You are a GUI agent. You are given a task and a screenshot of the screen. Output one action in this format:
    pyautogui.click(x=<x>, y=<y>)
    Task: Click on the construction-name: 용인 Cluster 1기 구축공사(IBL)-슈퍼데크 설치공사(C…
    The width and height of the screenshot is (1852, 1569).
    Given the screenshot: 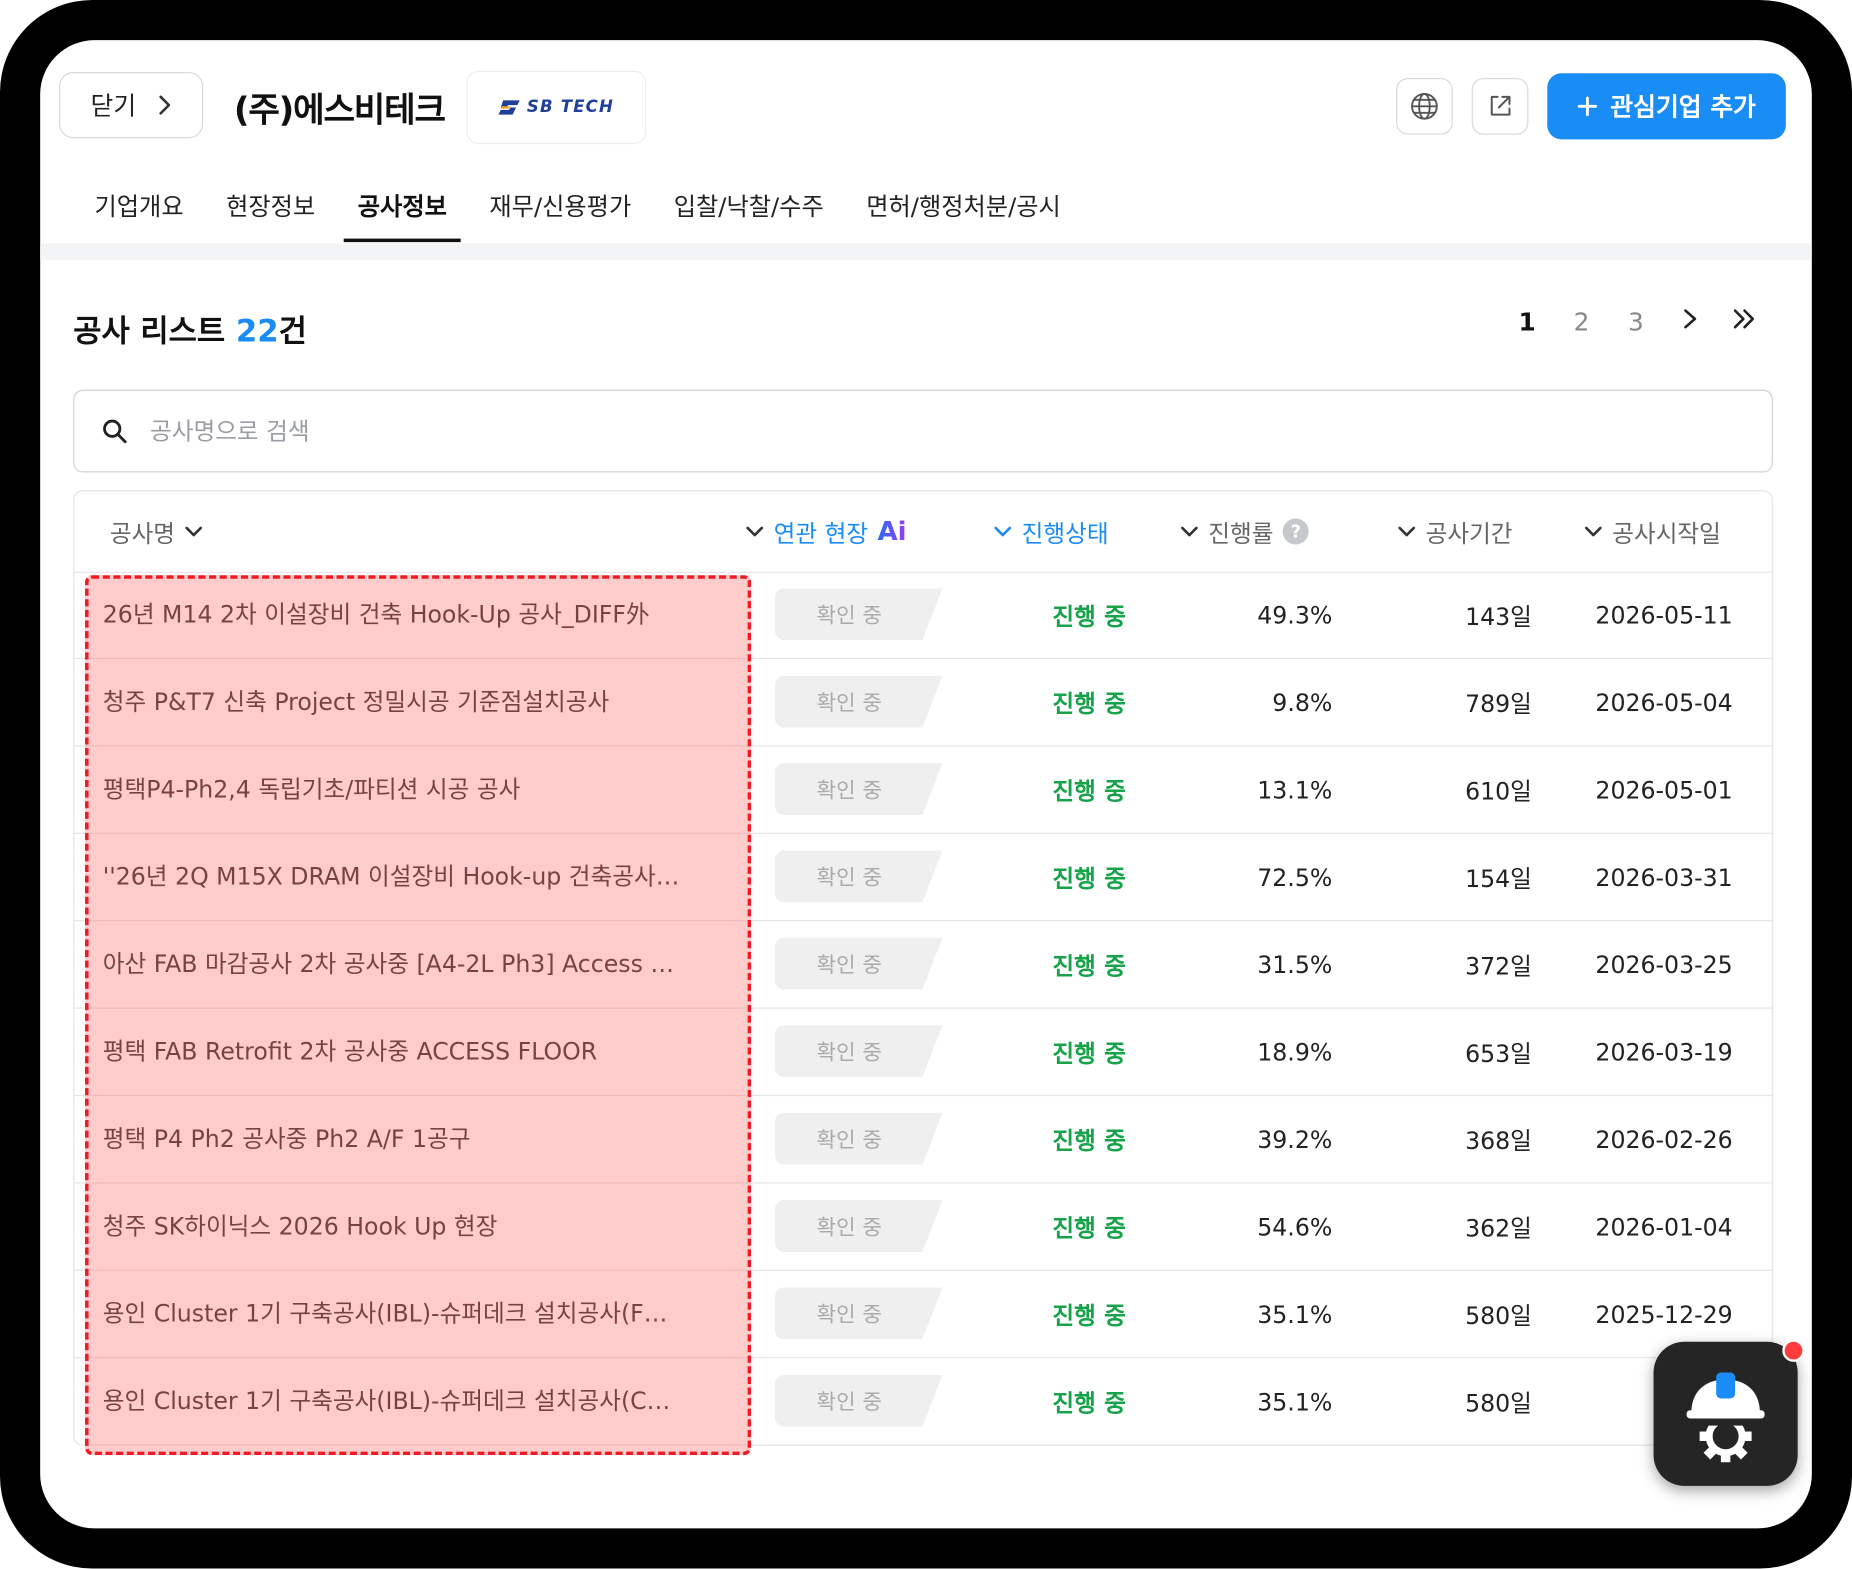 What is the action you would take?
    pyautogui.click(x=398, y=1401)
    